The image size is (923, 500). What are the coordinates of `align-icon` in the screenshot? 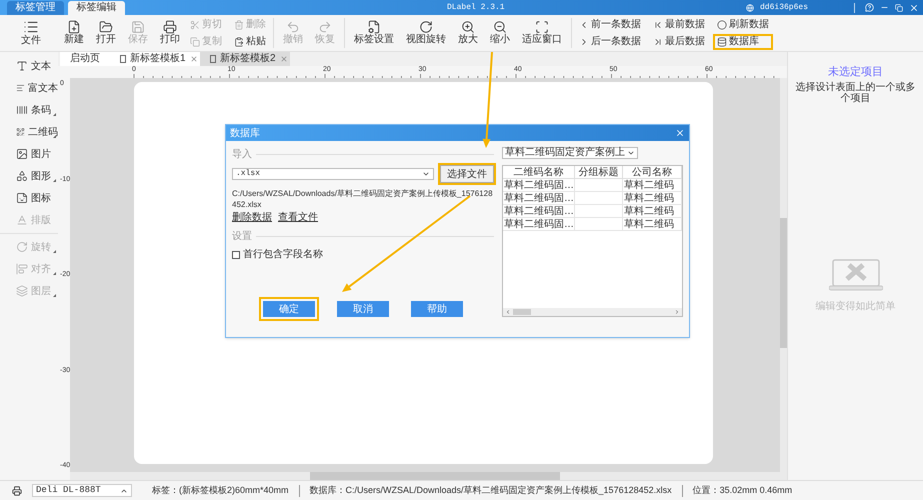 It's located at (22, 269).